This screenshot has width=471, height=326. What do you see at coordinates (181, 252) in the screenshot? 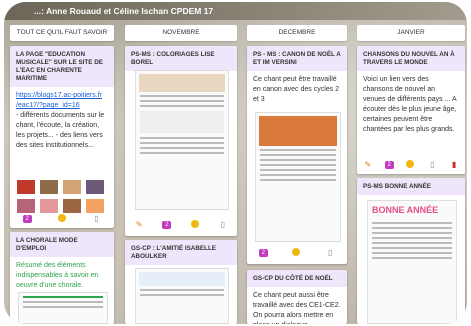
I see `card-title: GS-CP : L'AMITIÉ ISABELLE ABOULKER` at bounding box center [181, 252].